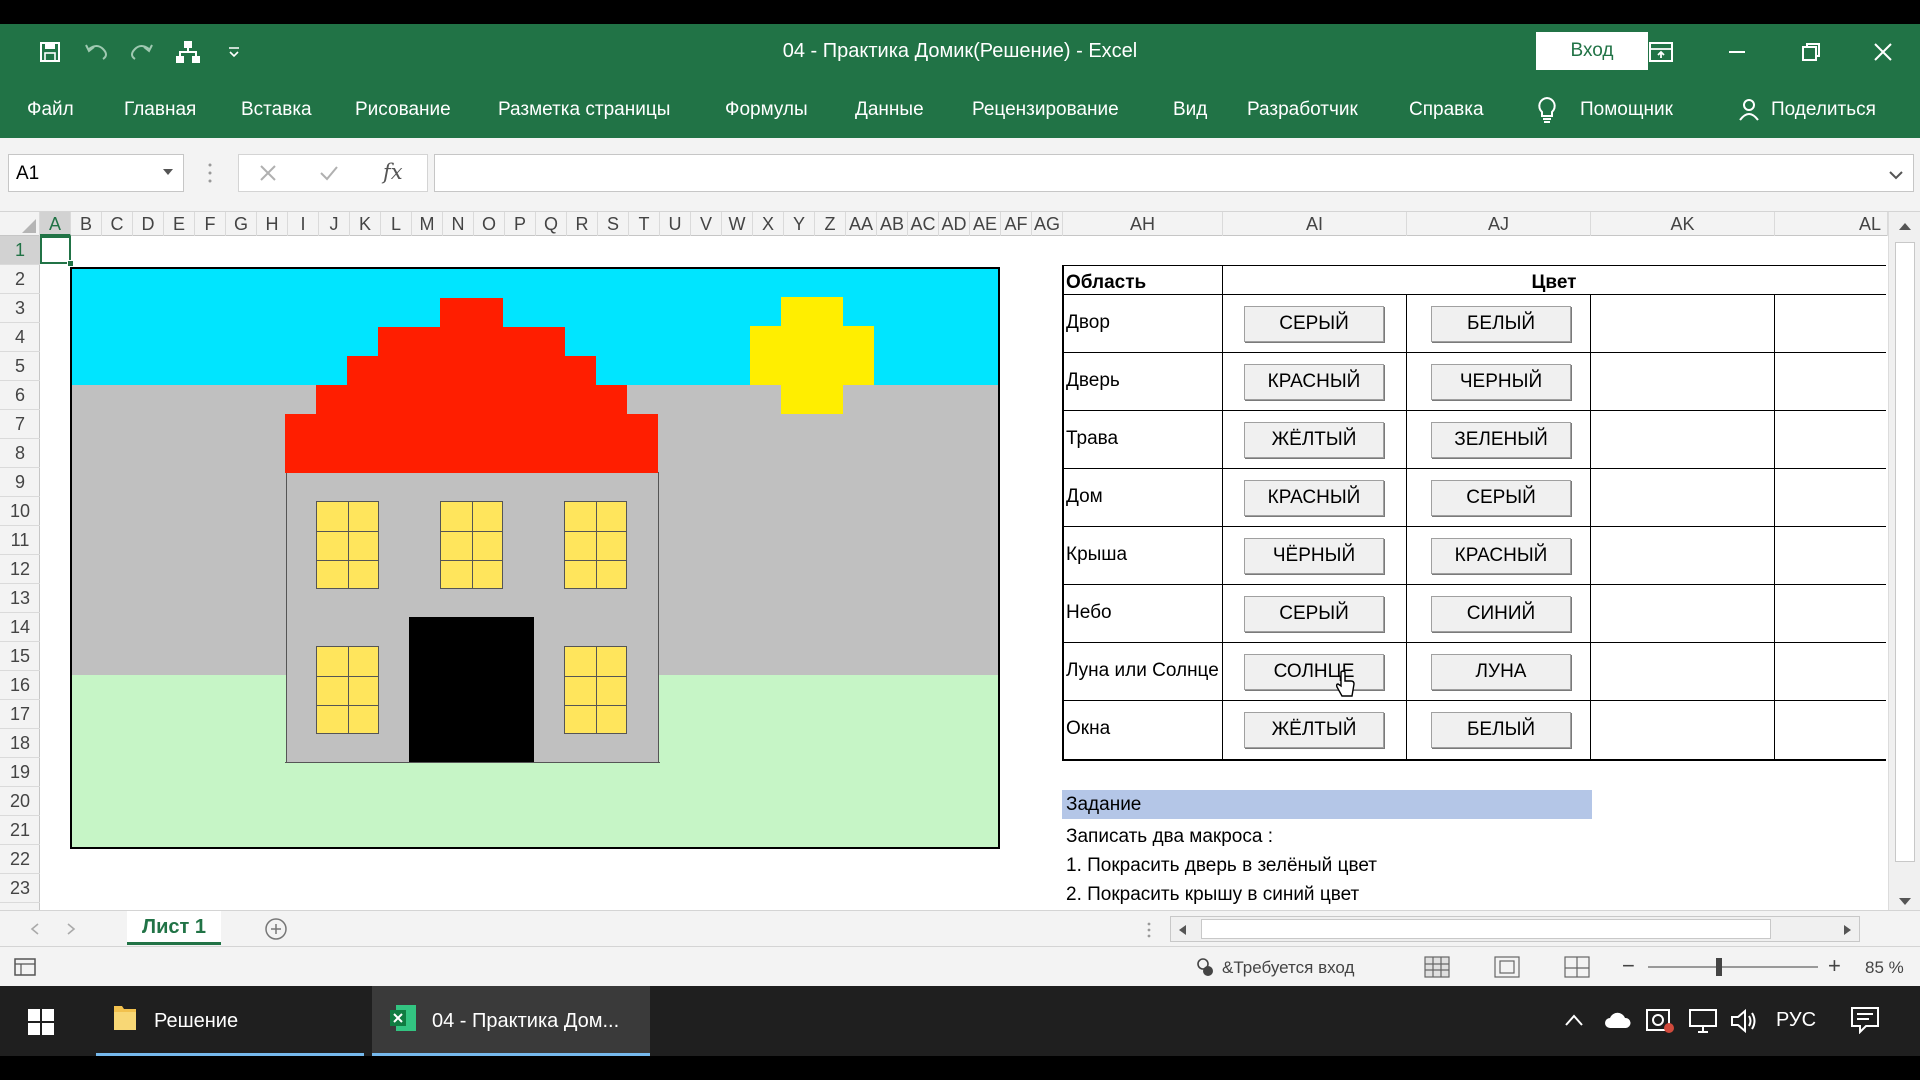 The width and height of the screenshot is (1920, 1080). Describe the element at coordinates (1314, 324) in the screenshot. I see `macro-button-yard-gray: СЕРЫЙ` at that location.